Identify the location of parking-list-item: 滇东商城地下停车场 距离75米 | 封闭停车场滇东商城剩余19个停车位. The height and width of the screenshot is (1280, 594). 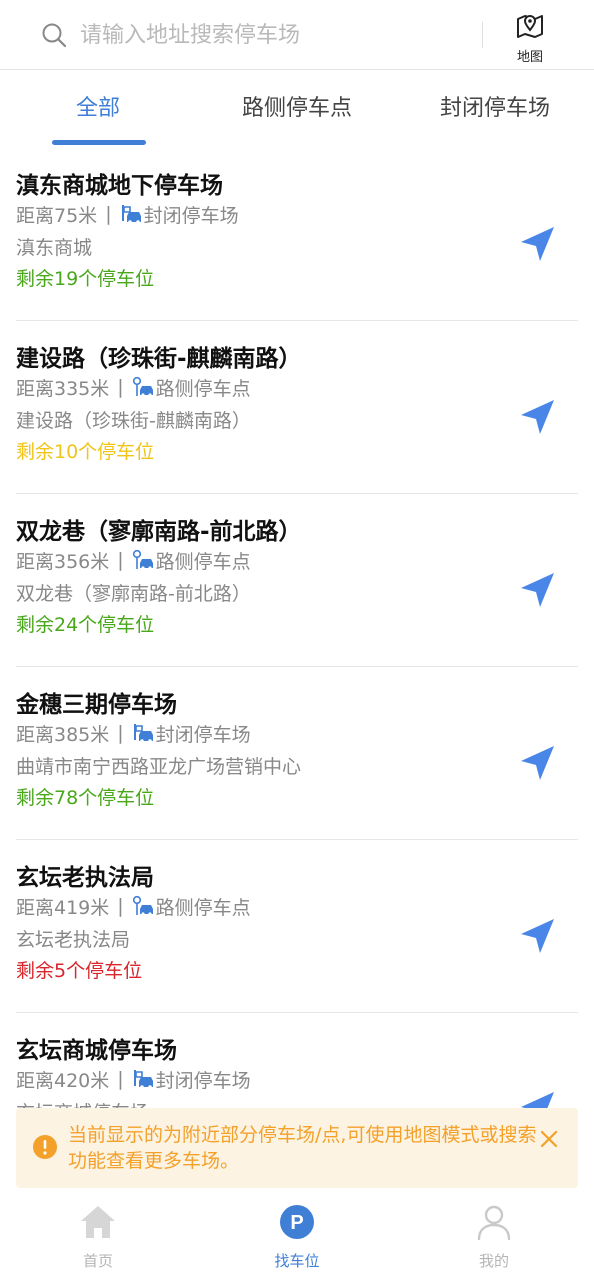
(297, 234).